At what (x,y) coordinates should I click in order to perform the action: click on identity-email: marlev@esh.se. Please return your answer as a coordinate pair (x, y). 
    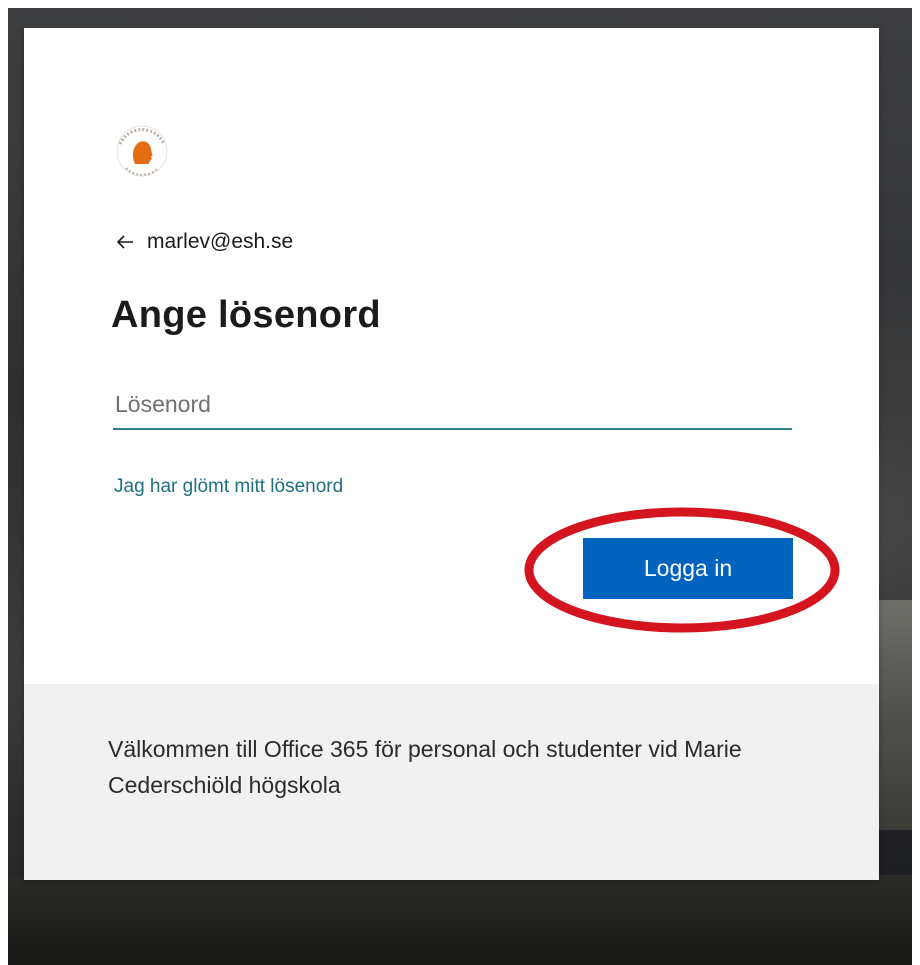
    Looking at the image, I should click on (220, 241).